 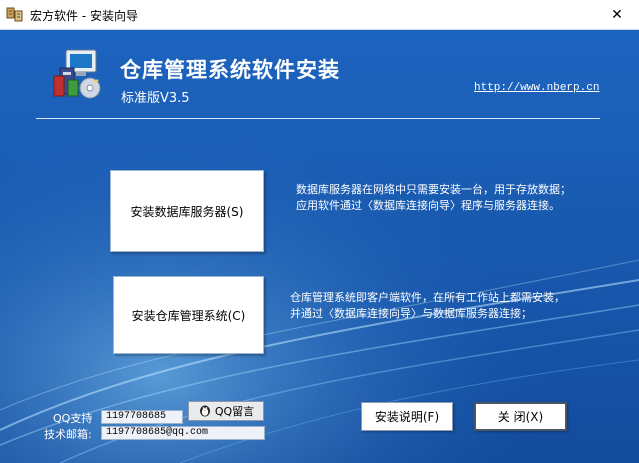 I want to click on website-link: http://www.nberp.cn, so click(x=536, y=88).